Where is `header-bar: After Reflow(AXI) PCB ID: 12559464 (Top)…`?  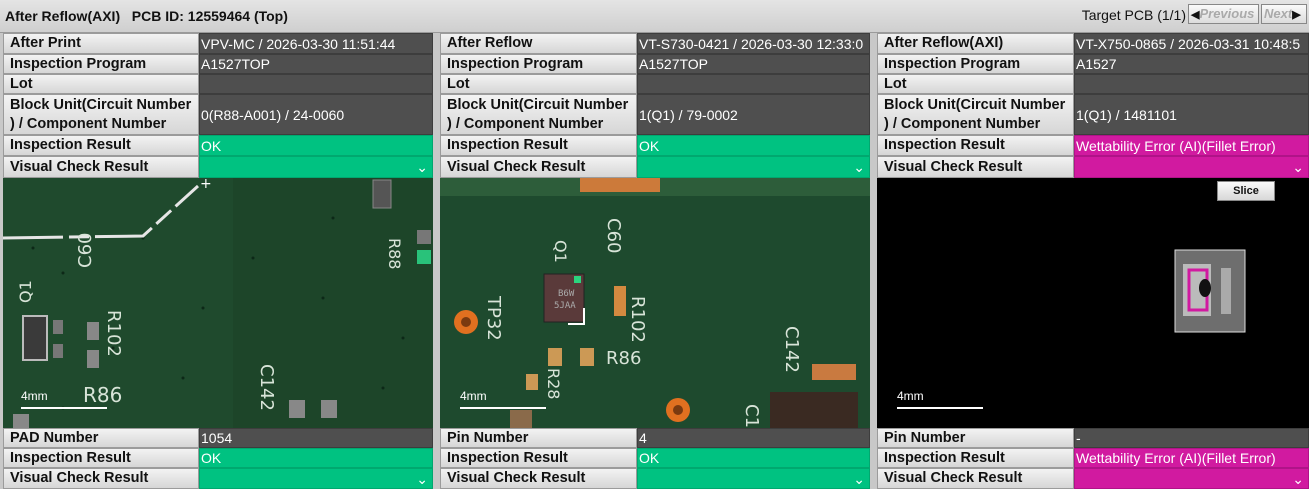
header-bar: After Reflow(AXI) PCB ID: 12559464 (Top)… is located at coordinates (654, 16).